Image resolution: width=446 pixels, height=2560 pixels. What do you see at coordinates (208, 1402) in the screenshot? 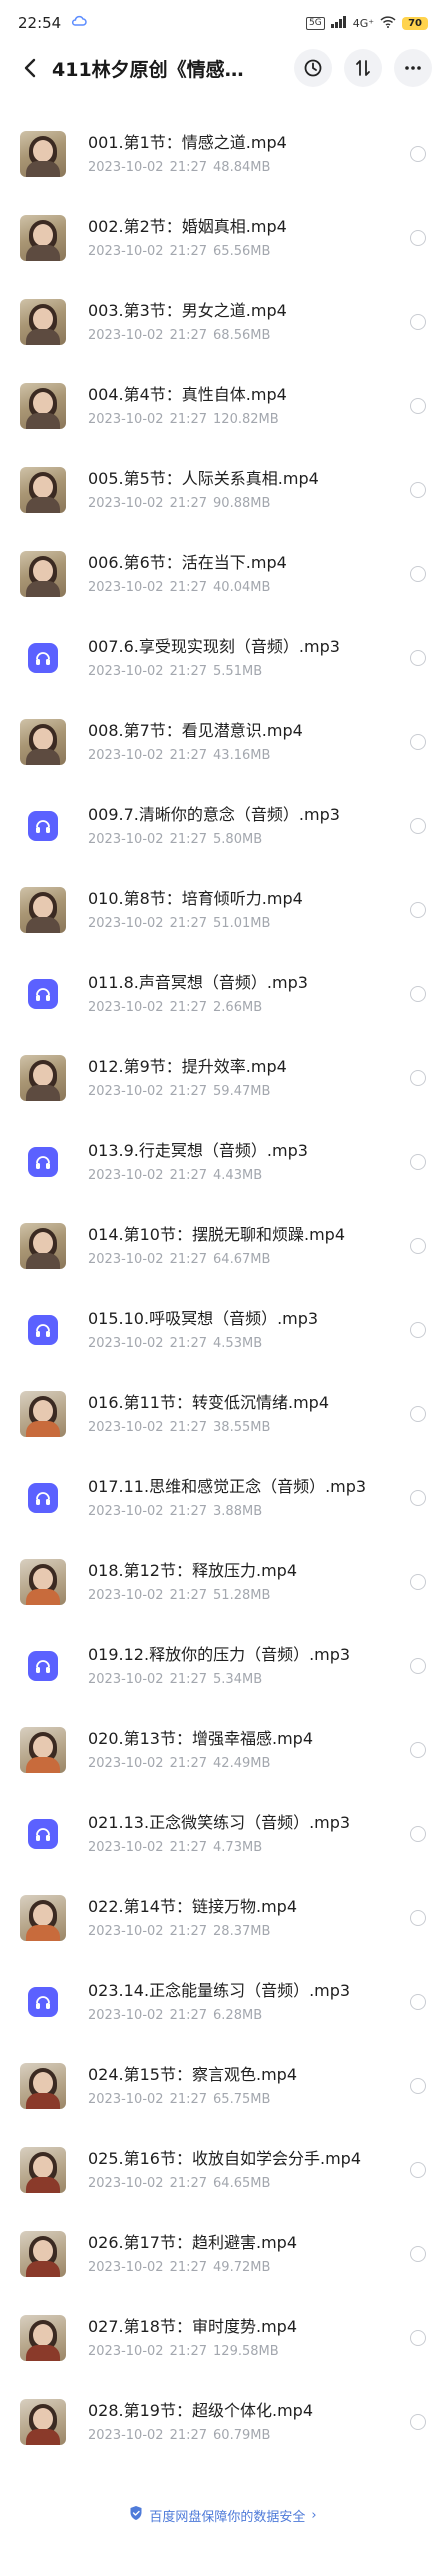
I see `file-name: 016.第11节：转变低沉情绪.mp4` at bounding box center [208, 1402].